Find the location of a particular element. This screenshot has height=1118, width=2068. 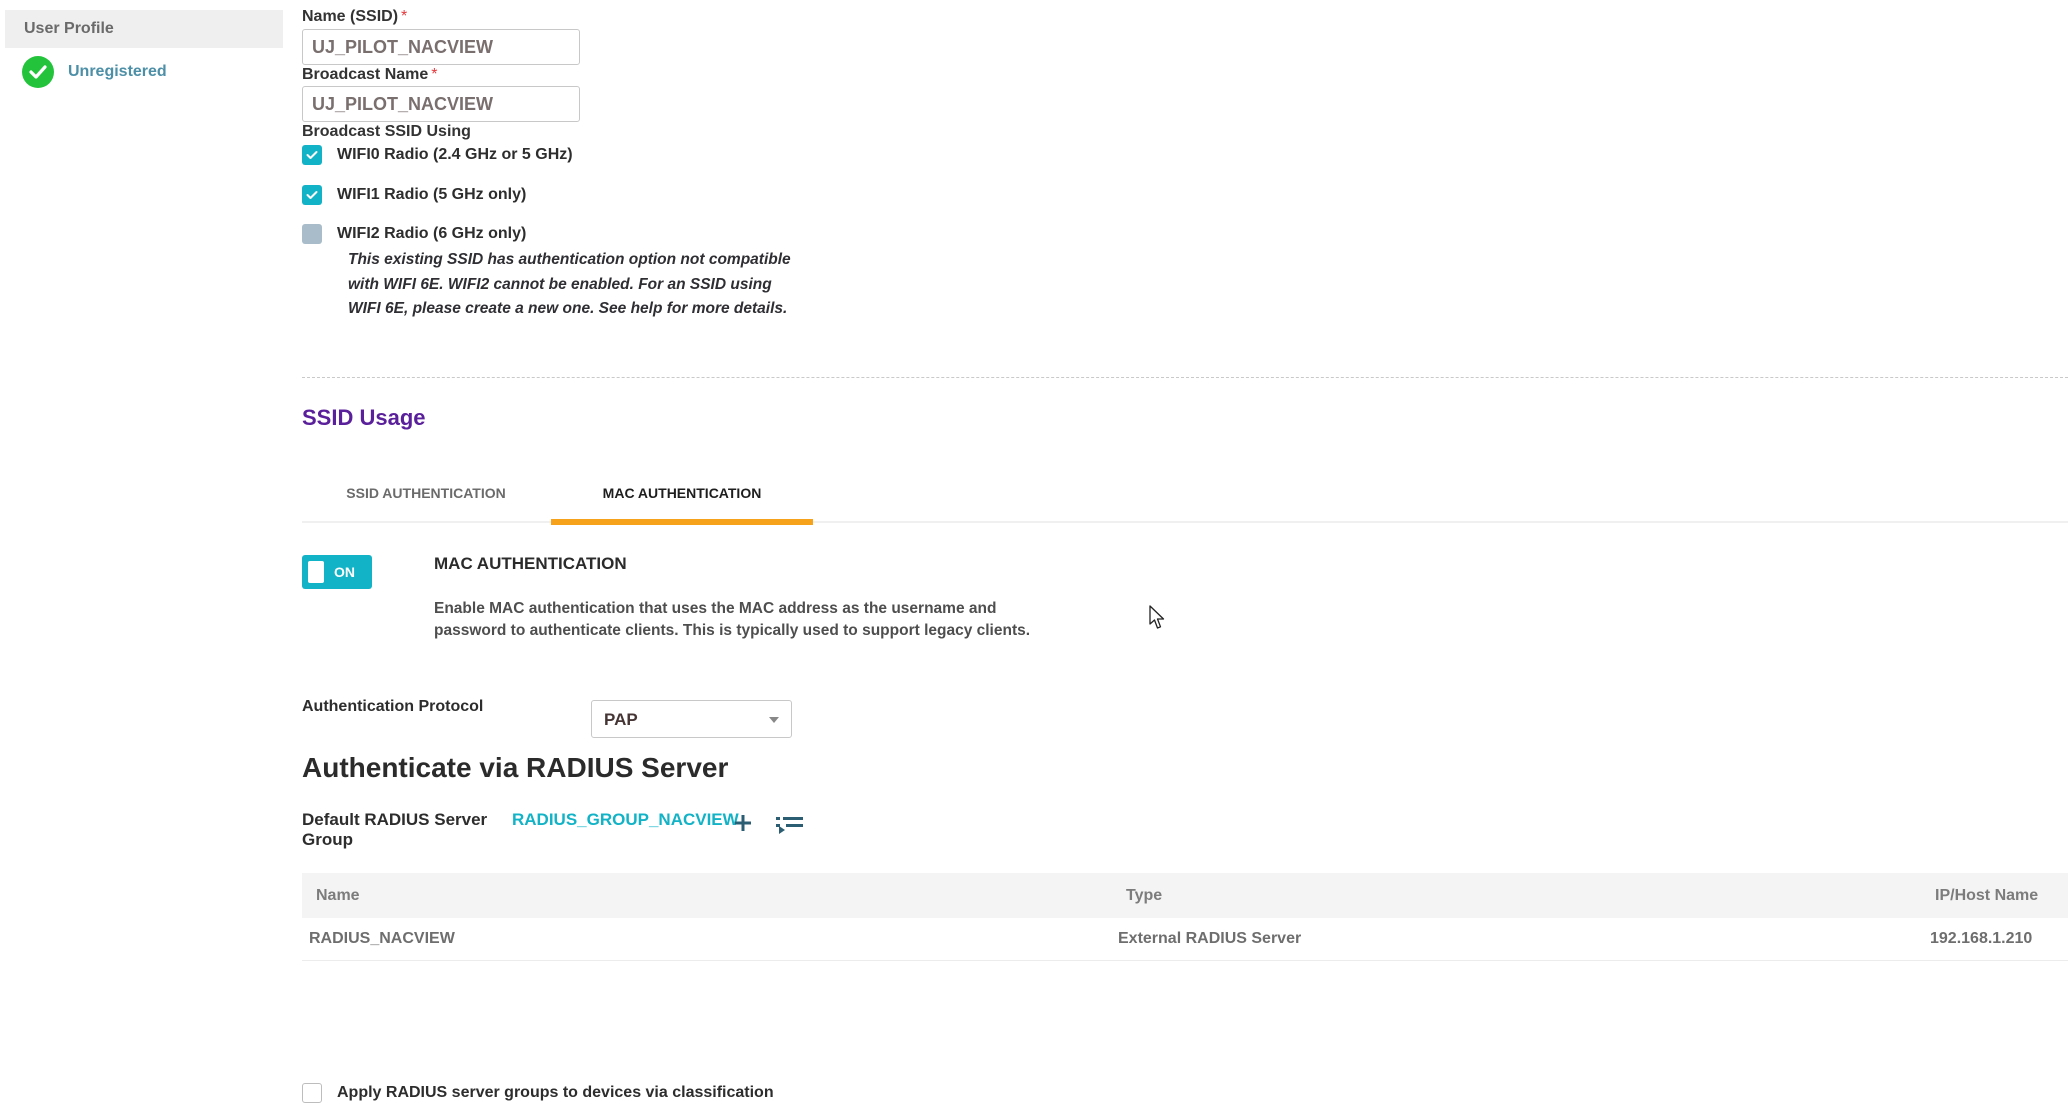

cell-ip: 192.168.1.210 is located at coordinates (1981, 938).